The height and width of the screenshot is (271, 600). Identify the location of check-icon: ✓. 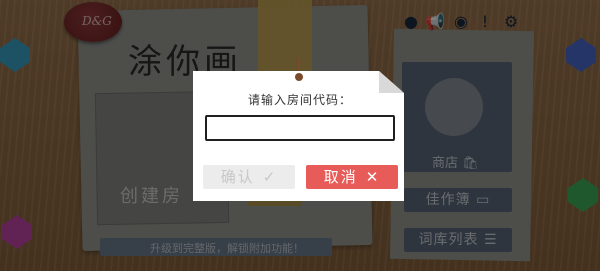
(270, 177).